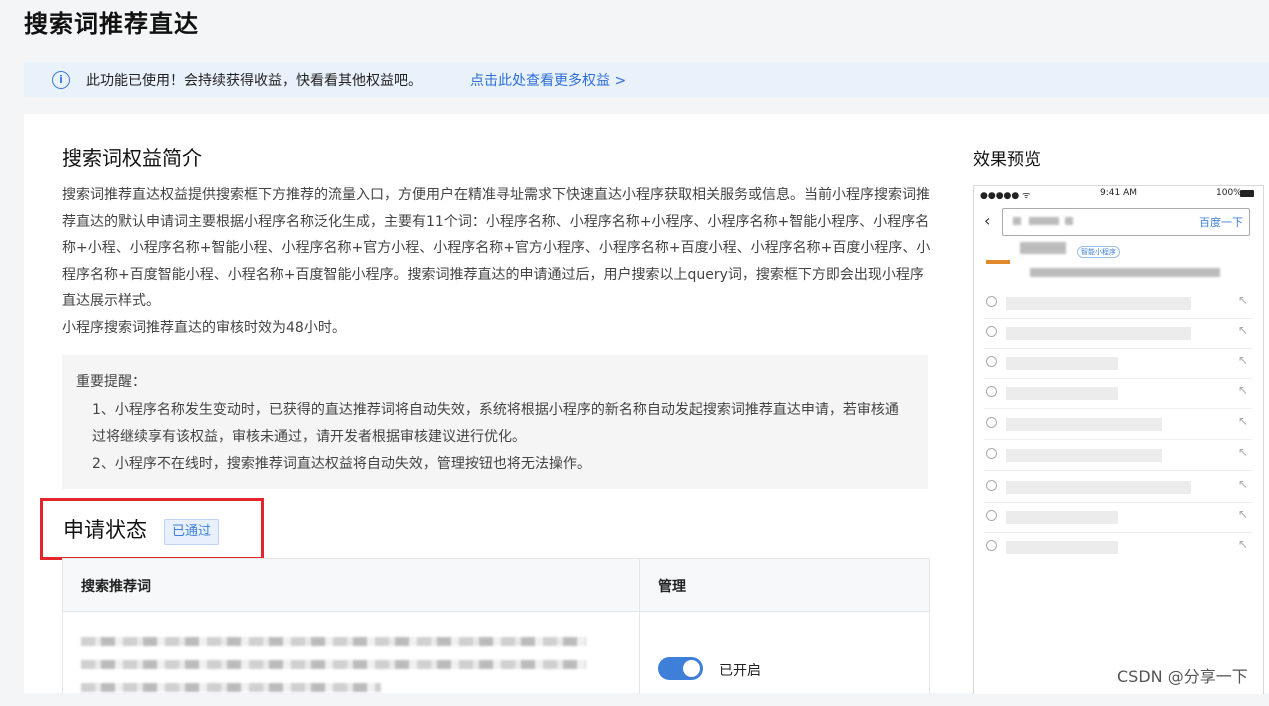 The width and height of the screenshot is (1269, 706). What do you see at coordinates (61, 79) in the screenshot?
I see `info-icon: i` at bounding box center [61, 79].